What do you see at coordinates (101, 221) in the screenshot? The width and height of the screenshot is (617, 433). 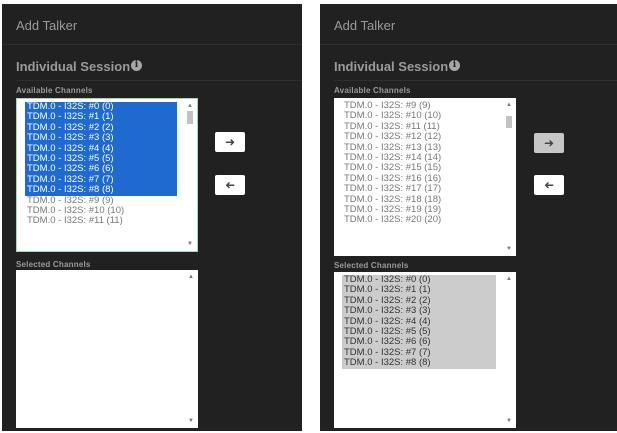 I see `channel-option: TDM.0 - I32S: #11 (11)` at bounding box center [101, 221].